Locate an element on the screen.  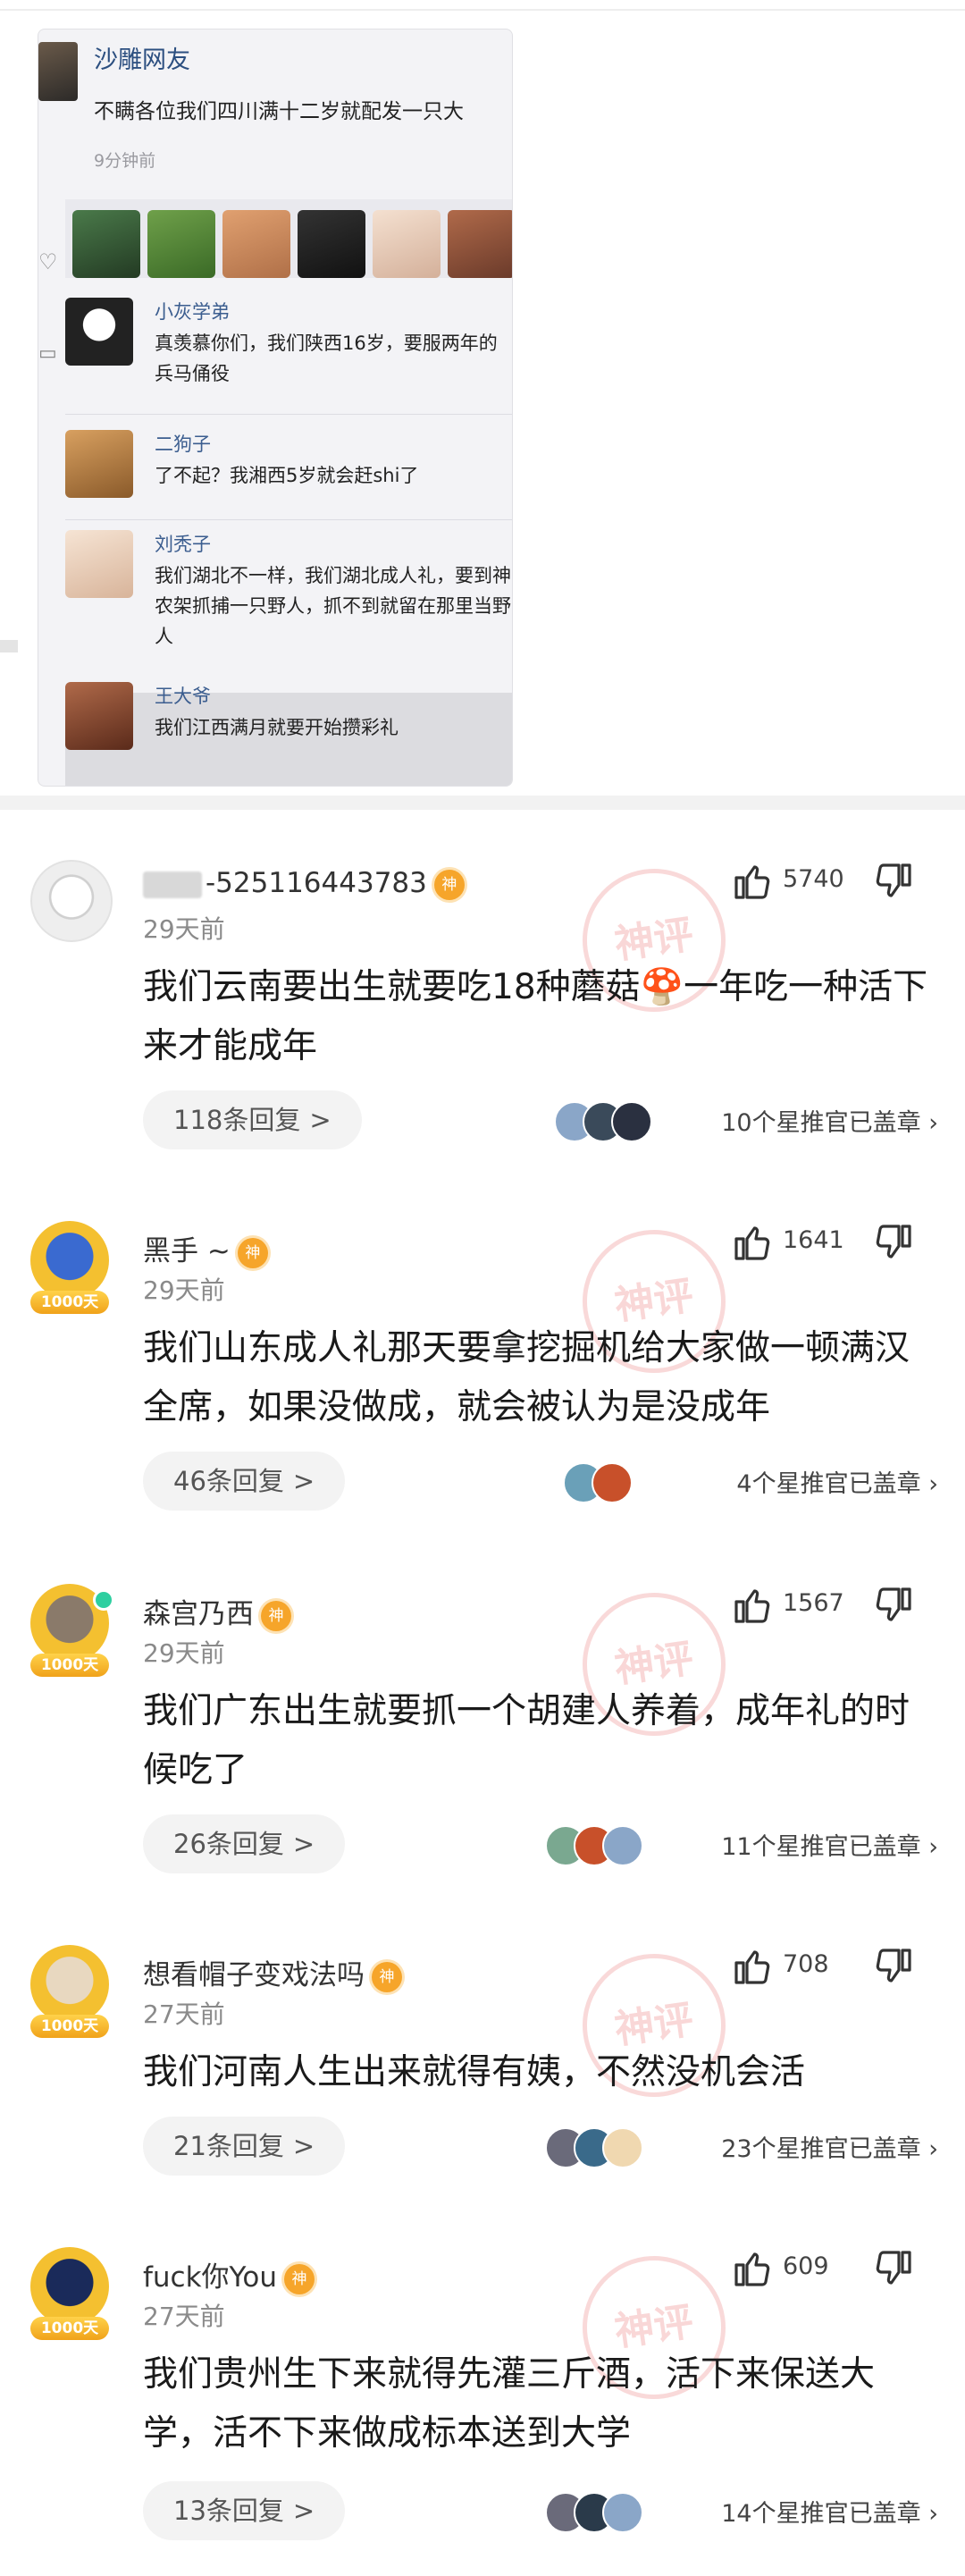
username: 想看帽子变戏法吗神 is located at coordinates (272, 1972).